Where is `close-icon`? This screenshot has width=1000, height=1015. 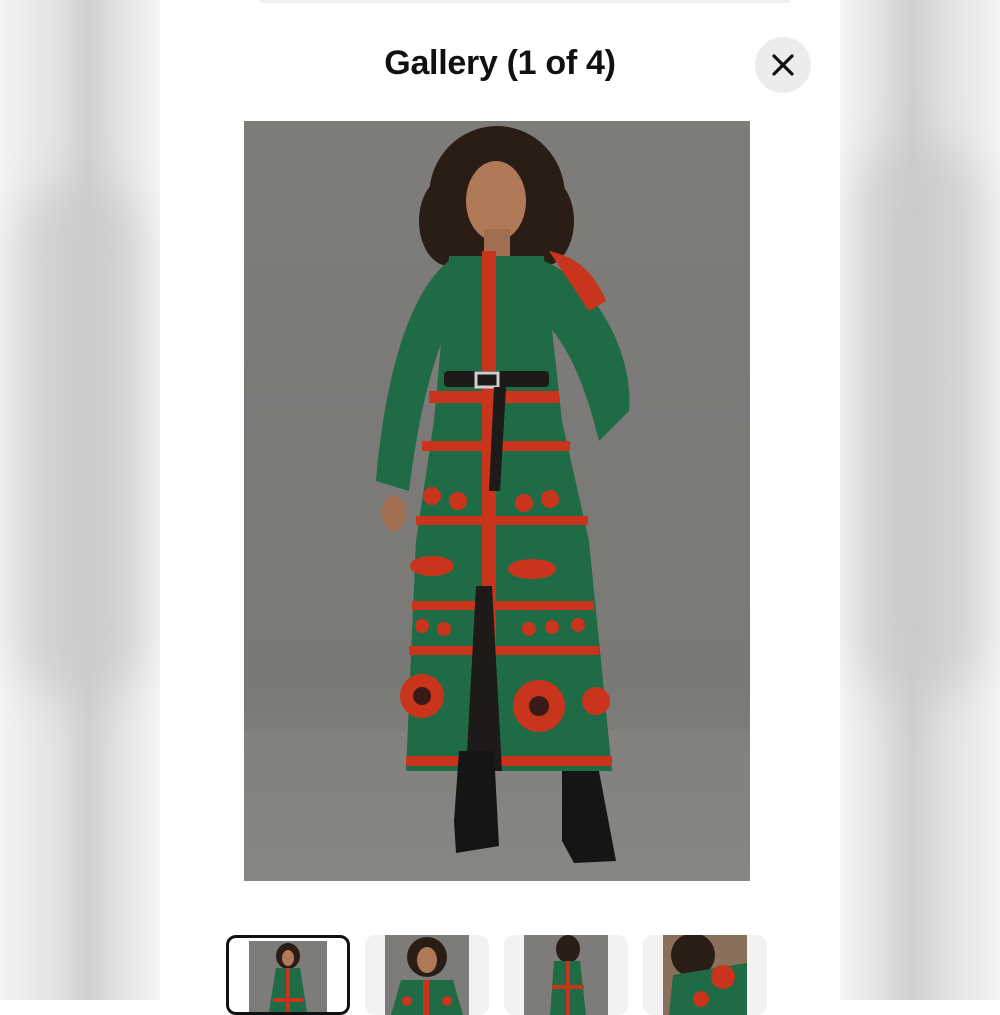 close-icon is located at coordinates (783, 65).